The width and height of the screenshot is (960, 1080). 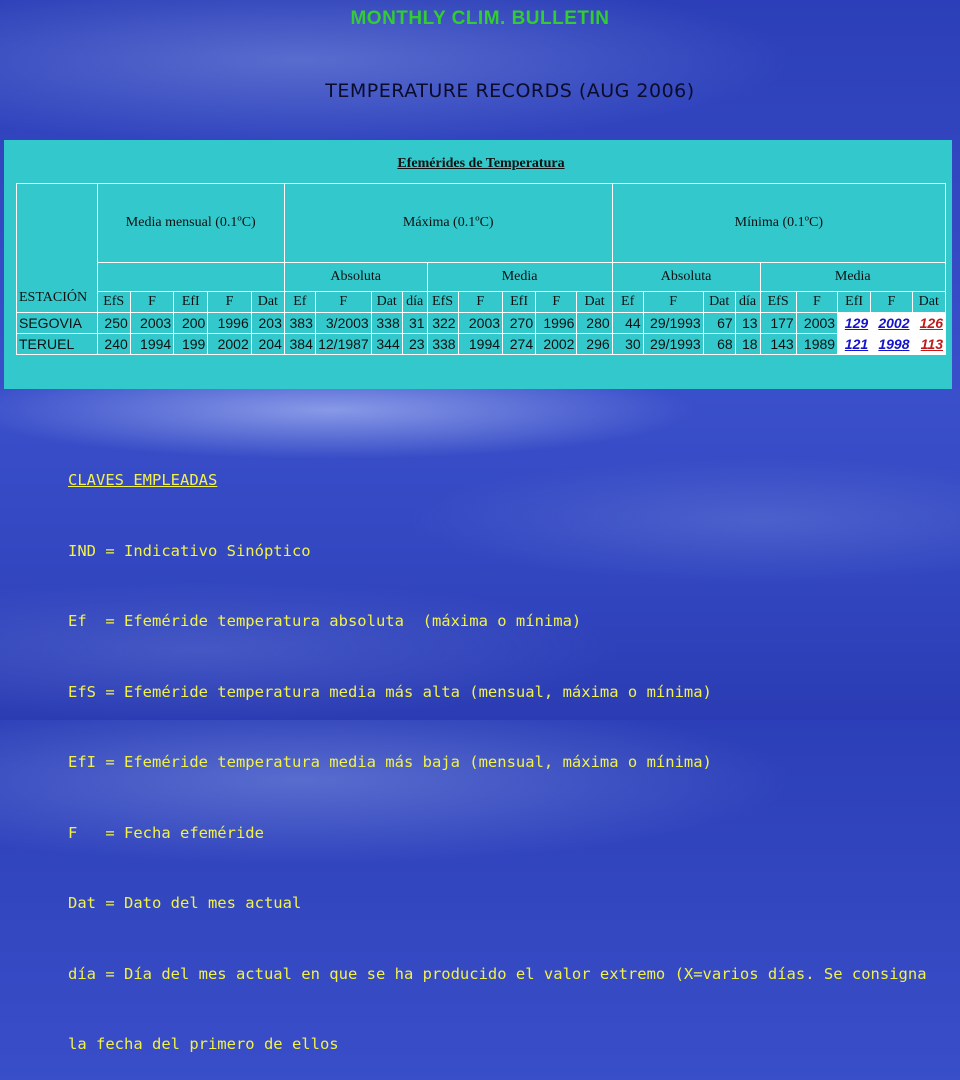 What do you see at coordinates (190, 277) in the screenshot?
I see `subgroup-blank` at bounding box center [190, 277].